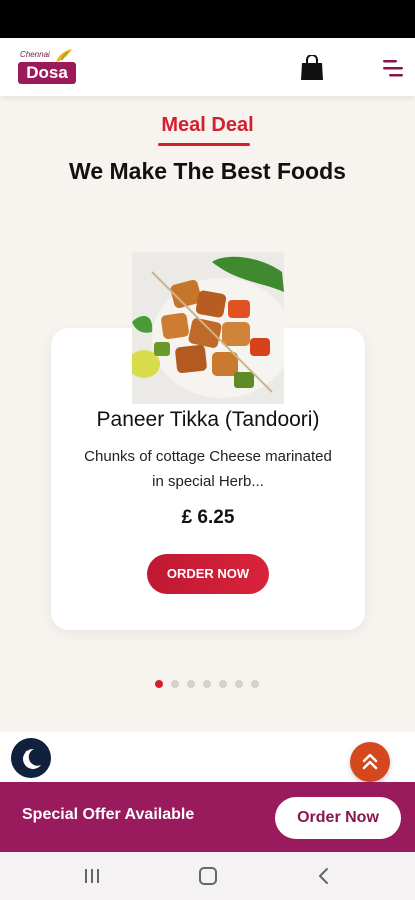 The width and height of the screenshot is (415, 900). What do you see at coordinates (208, 328) in the screenshot?
I see `paneer-tikka-image` at bounding box center [208, 328].